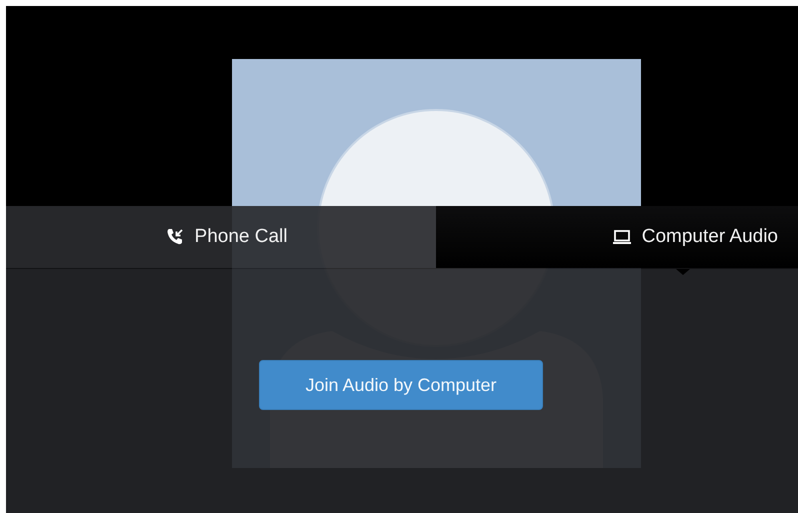  What do you see at coordinates (683, 272) in the screenshot?
I see `tab-pointer` at bounding box center [683, 272].